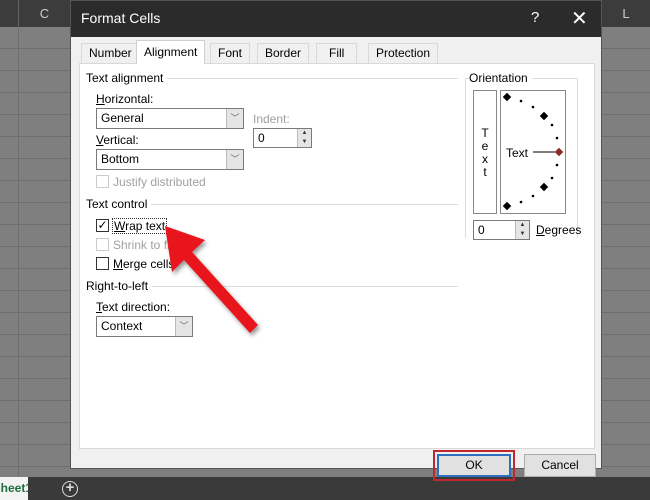 This screenshot has height=500, width=650. What do you see at coordinates (127, 78) in the screenshot?
I see `text-alignment-heading: Text alignment` at bounding box center [127, 78].